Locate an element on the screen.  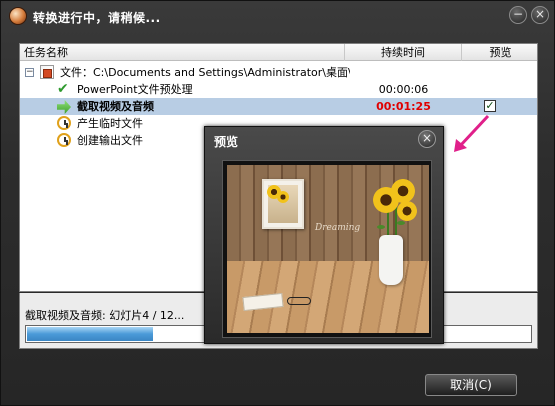
column-header-duration: 持续时间 is located at coordinates (403, 52).